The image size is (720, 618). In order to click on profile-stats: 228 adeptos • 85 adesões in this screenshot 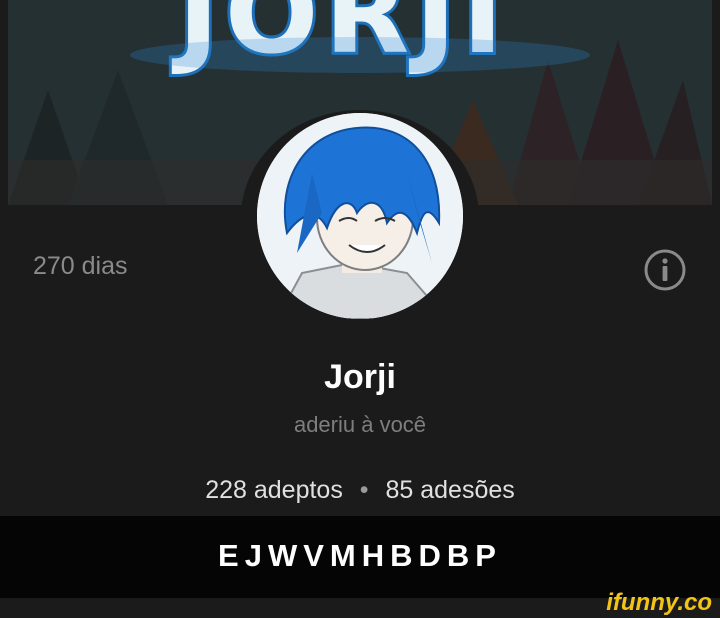, I will do `click(360, 490)`.